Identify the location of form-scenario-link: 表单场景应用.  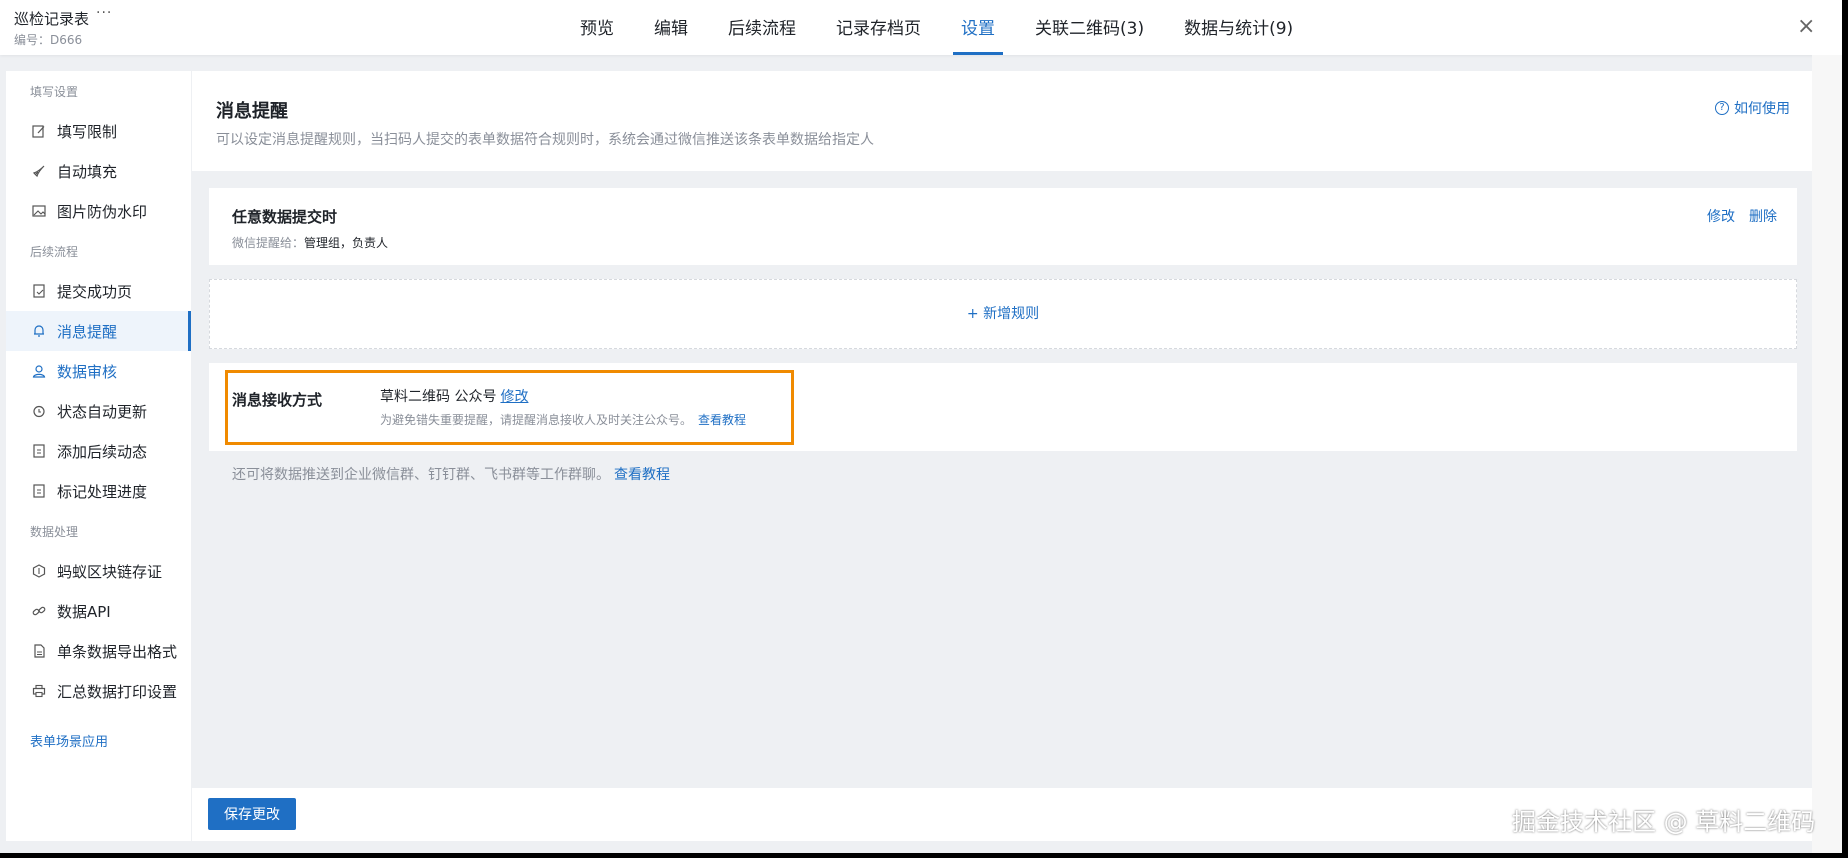
(98, 740).